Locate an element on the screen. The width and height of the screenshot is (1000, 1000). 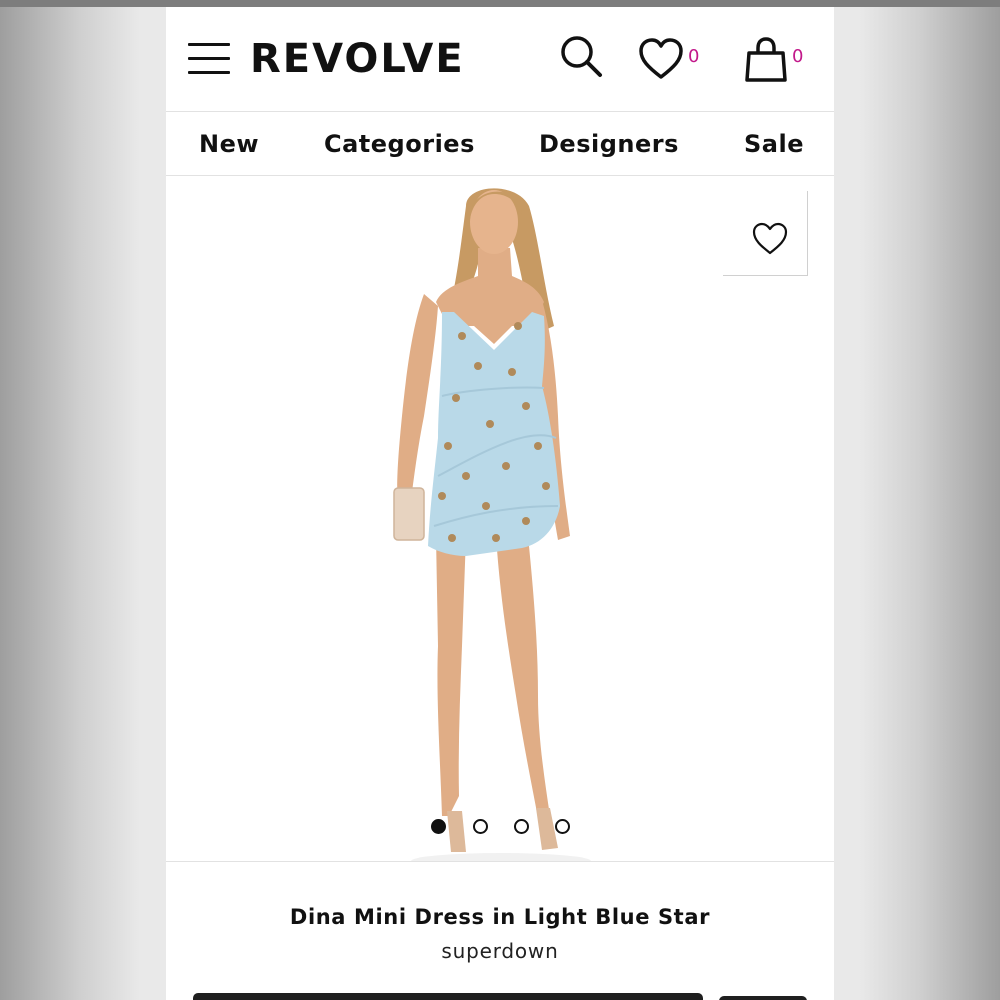
menu-button is located at coordinates (209, 59).